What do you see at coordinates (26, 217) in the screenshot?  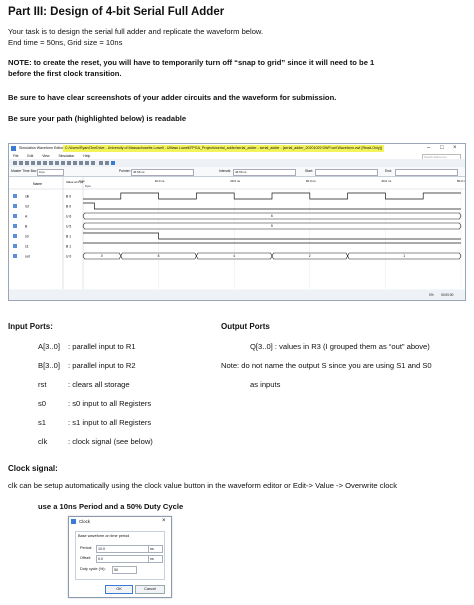 I see `signal-name: A` at bounding box center [26, 217].